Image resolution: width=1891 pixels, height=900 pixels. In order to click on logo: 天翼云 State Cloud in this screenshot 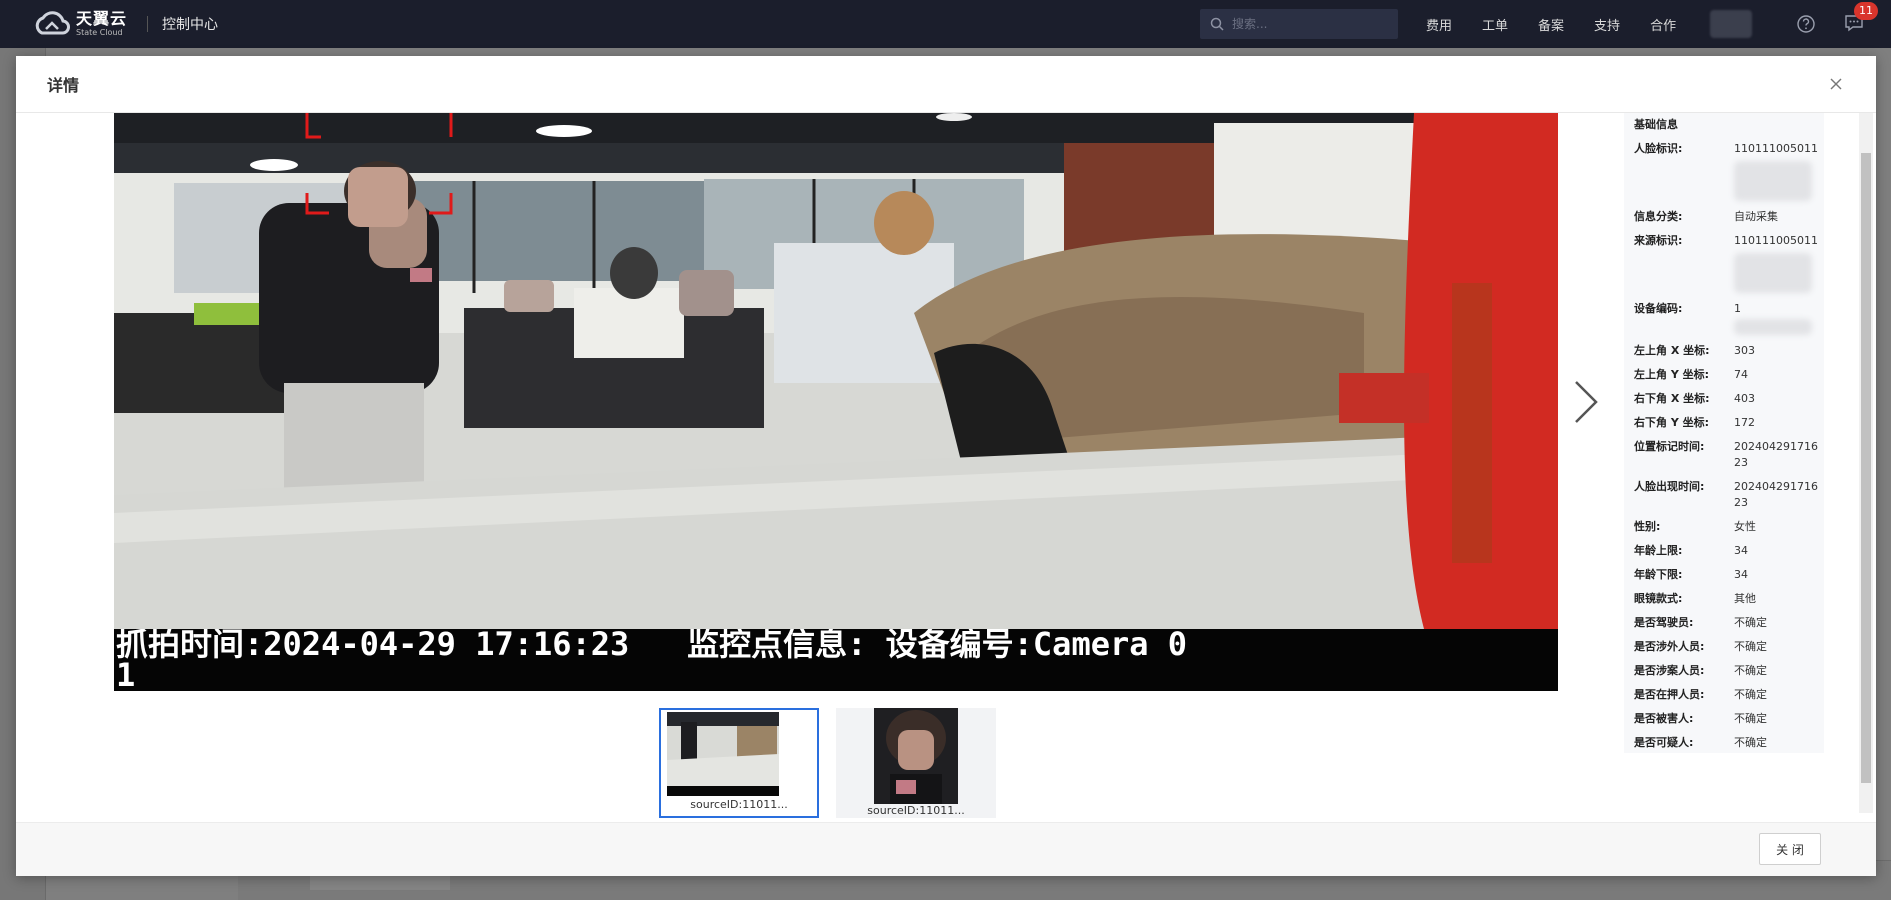, I will do `click(79, 24)`.